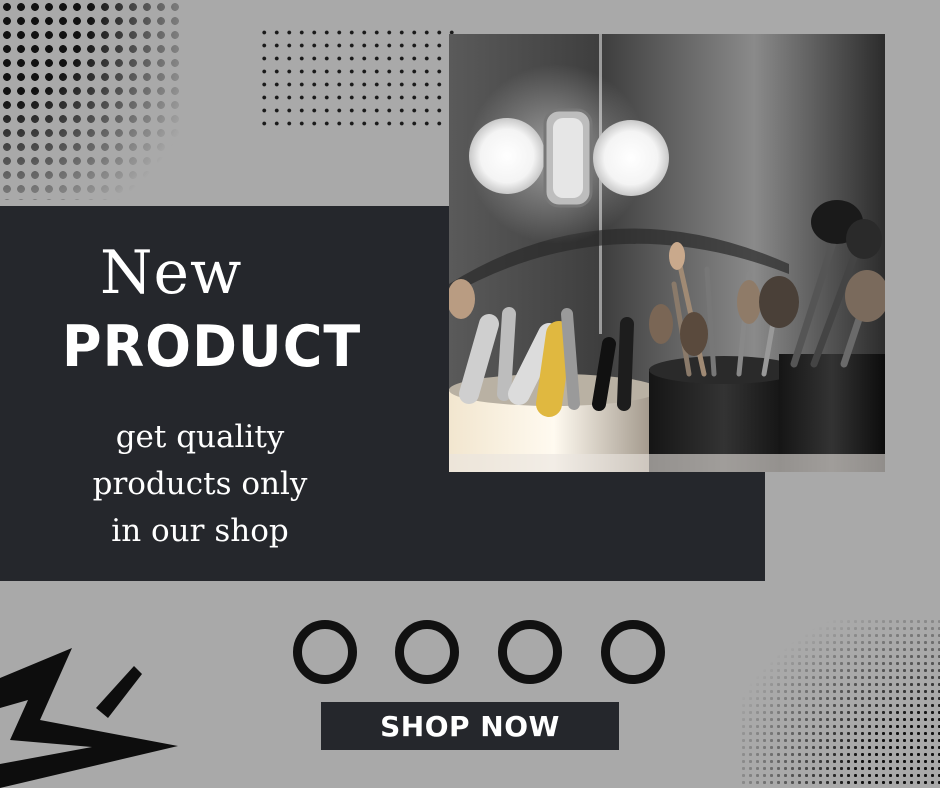  I want to click on tagline: get quality products only in our shop, so click(200, 484).